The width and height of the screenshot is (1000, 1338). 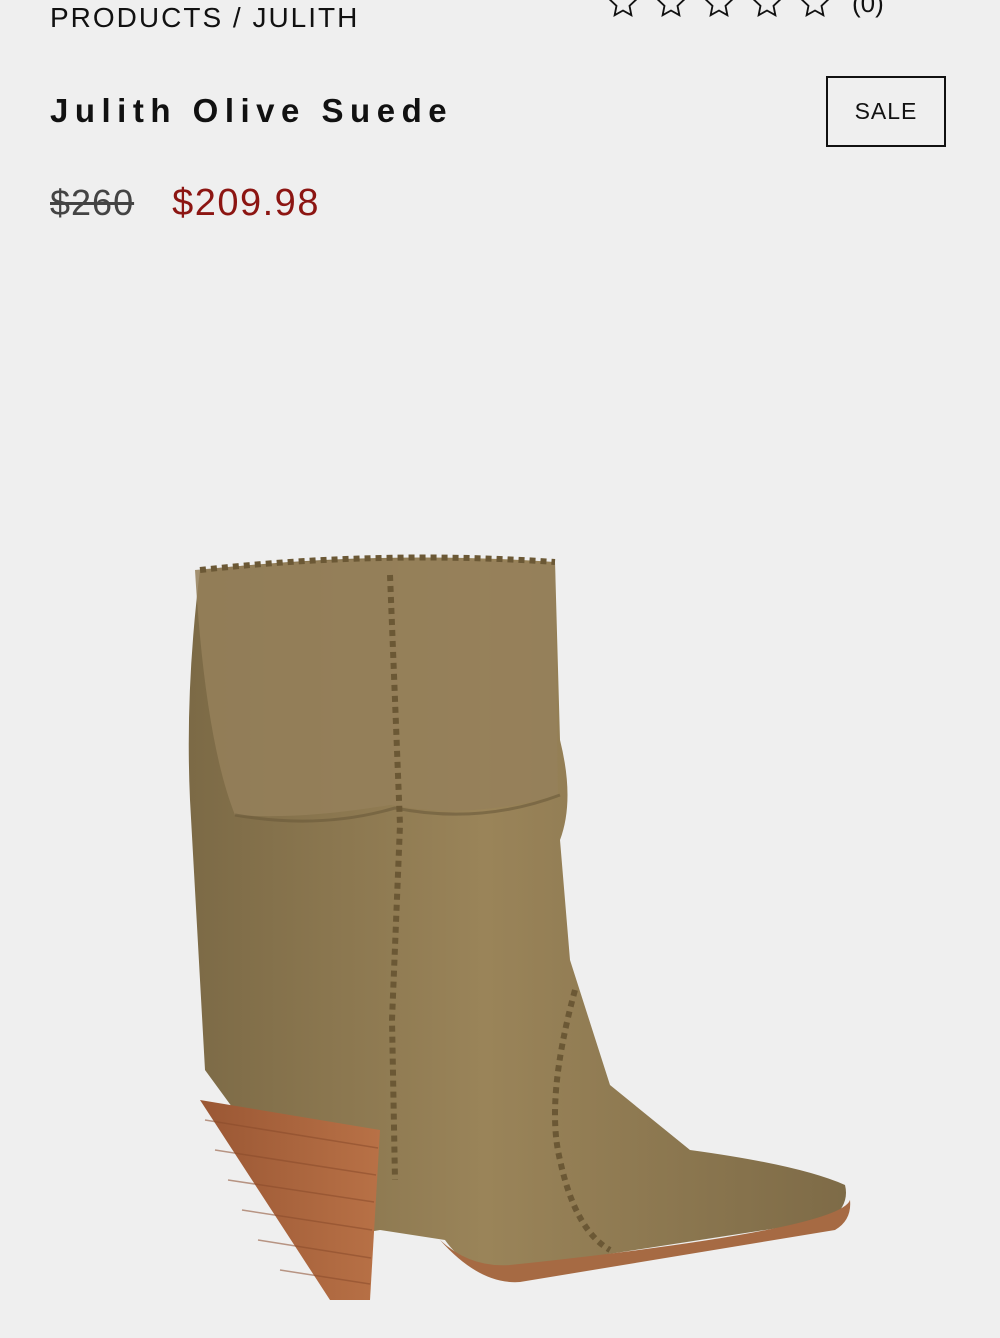 I want to click on rating-stars: (0), so click(x=745, y=10).